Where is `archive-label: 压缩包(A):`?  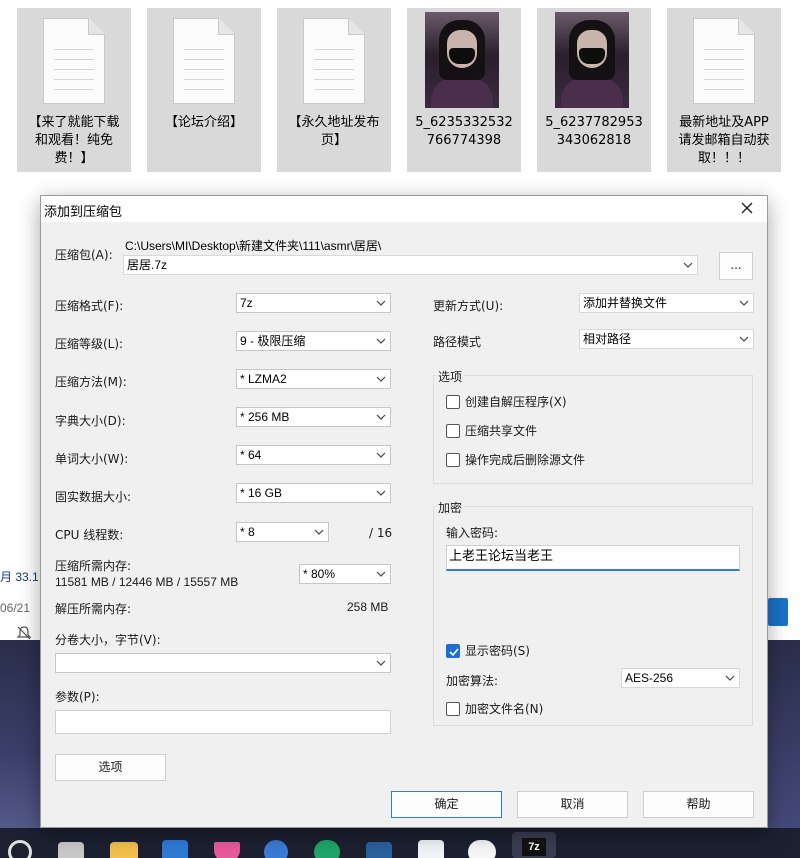 archive-label: 压缩包(A): is located at coordinates (84, 255).